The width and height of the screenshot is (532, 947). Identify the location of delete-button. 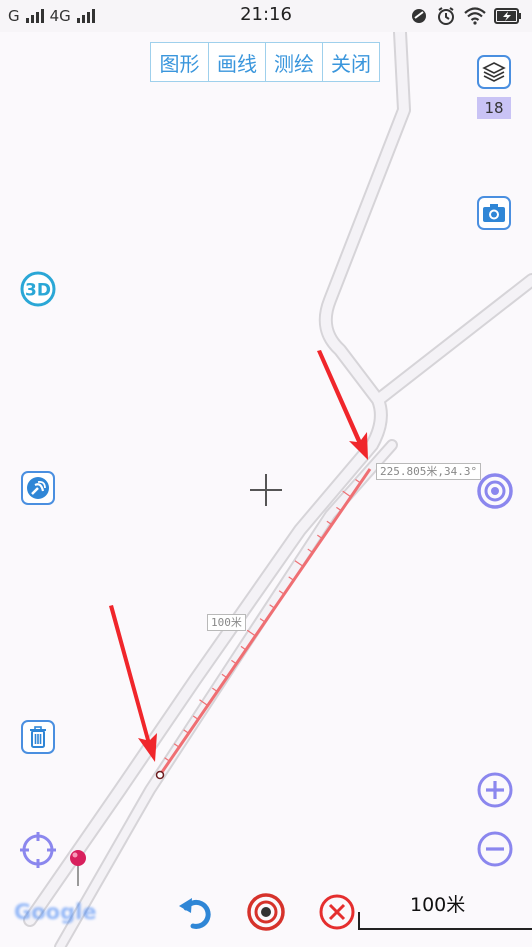
(38, 737).